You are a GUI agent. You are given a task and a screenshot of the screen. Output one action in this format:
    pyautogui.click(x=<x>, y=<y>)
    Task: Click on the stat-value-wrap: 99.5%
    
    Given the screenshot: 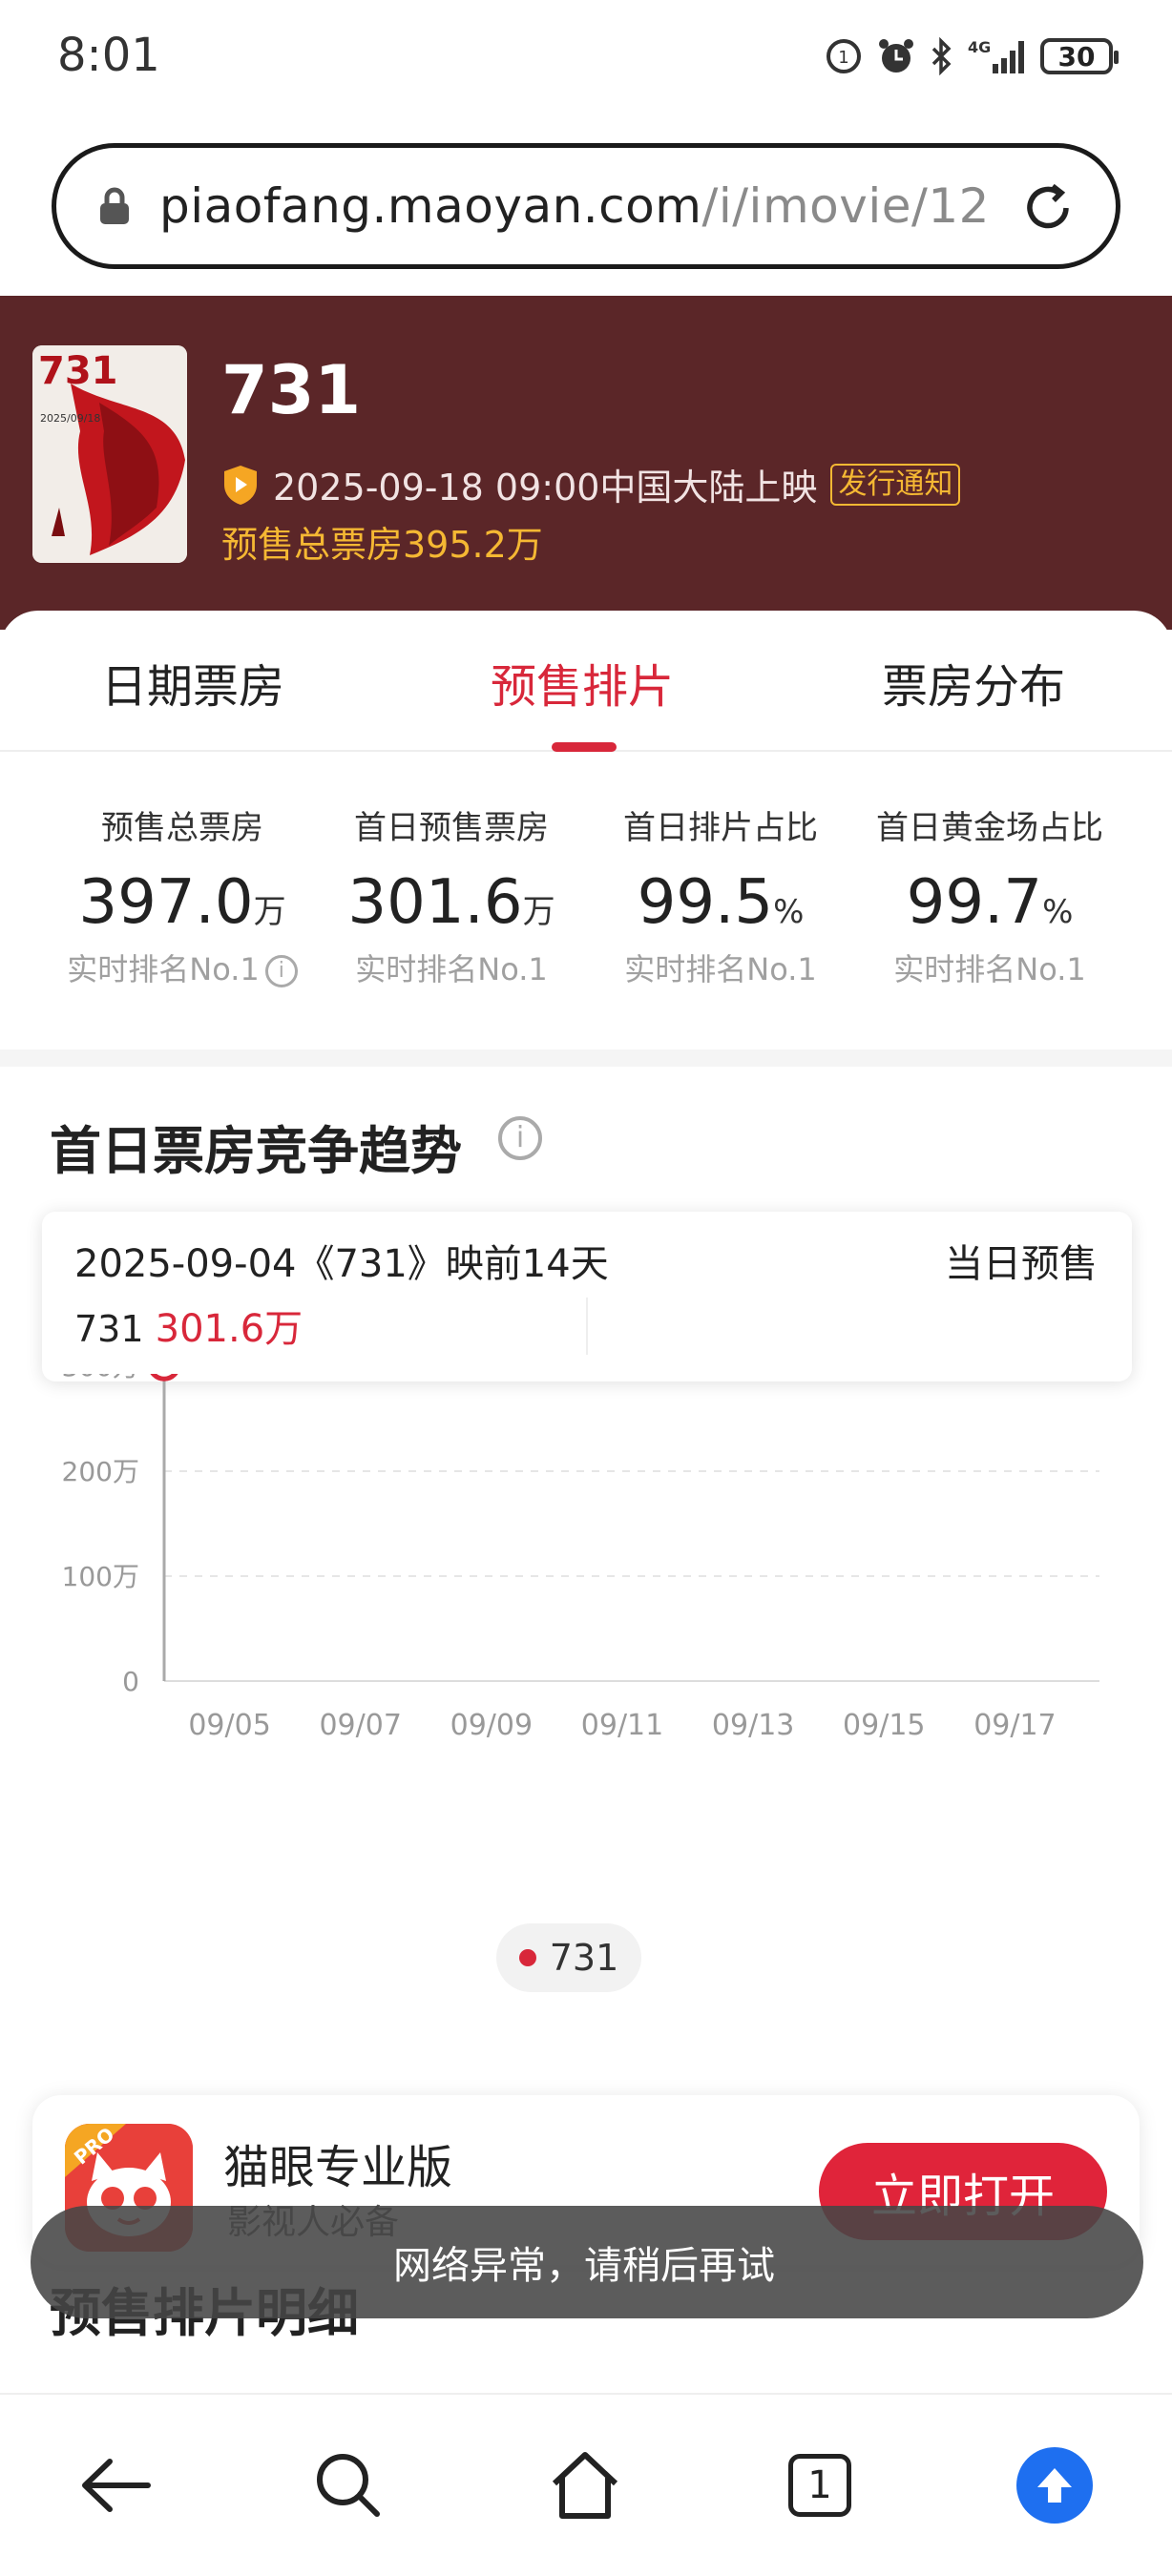 What is the action you would take?
    pyautogui.click(x=720, y=902)
    